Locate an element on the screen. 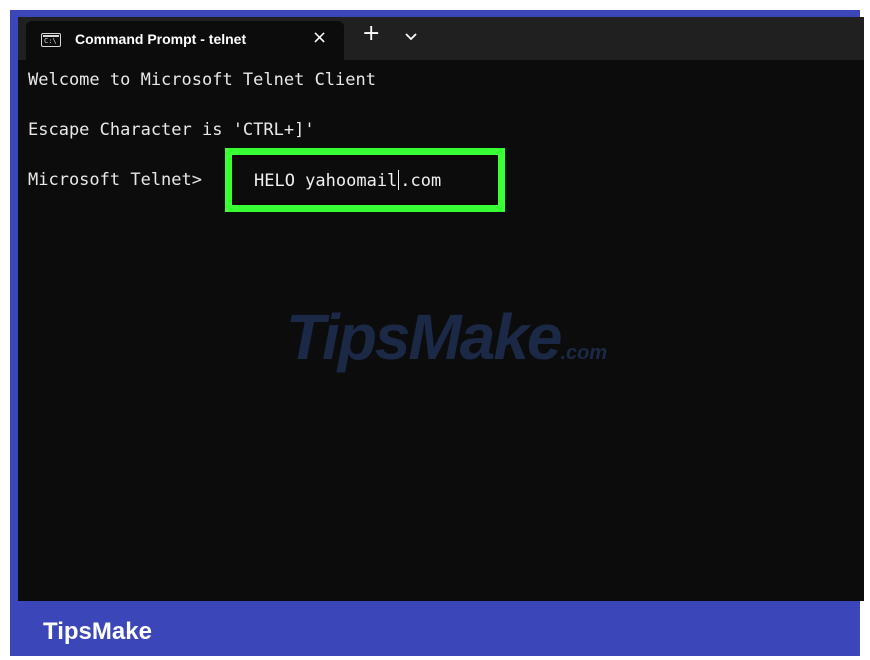 The width and height of the screenshot is (870, 660). terminal-line: Escape Character is 'CTRL+]' is located at coordinates (171, 130).